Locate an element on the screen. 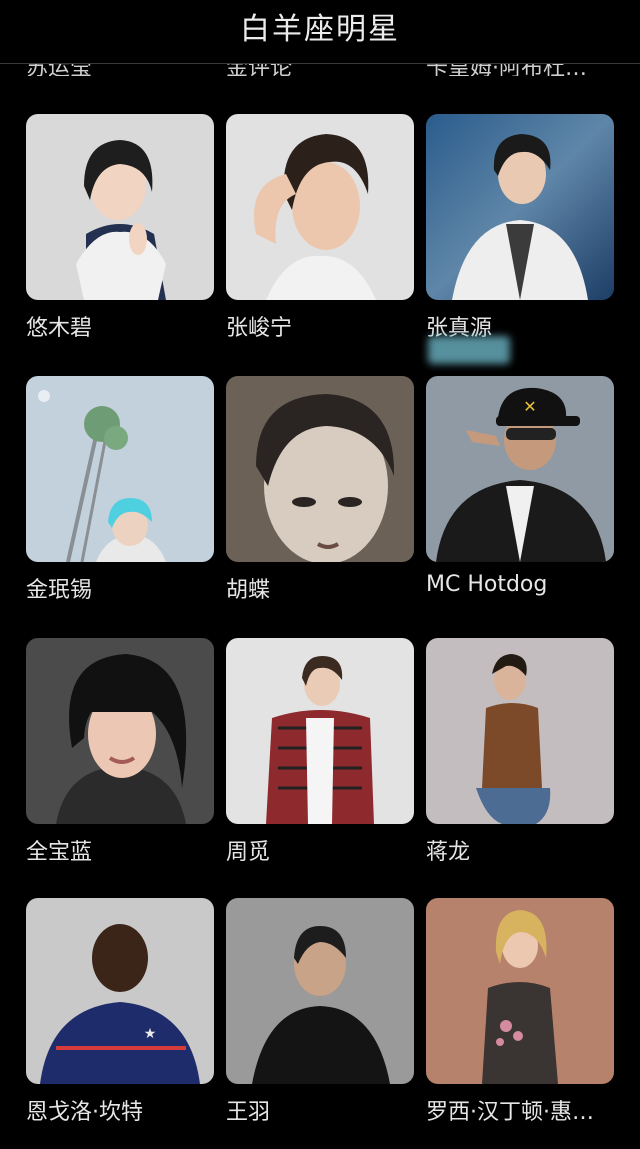  celebrity-name: 全宝蓝 is located at coordinates (120, 850).